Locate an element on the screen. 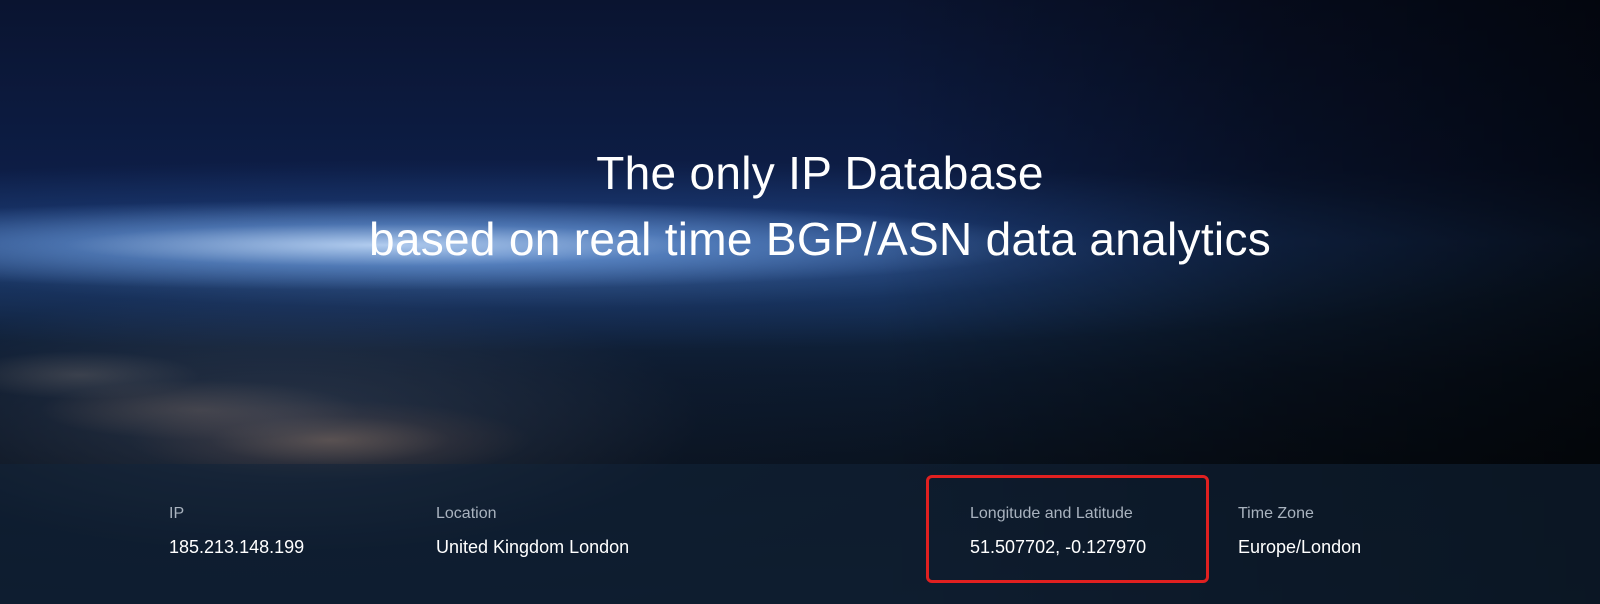 The image size is (1600, 604). ip-info: IP 185.213.148.199 is located at coordinates (236, 531).